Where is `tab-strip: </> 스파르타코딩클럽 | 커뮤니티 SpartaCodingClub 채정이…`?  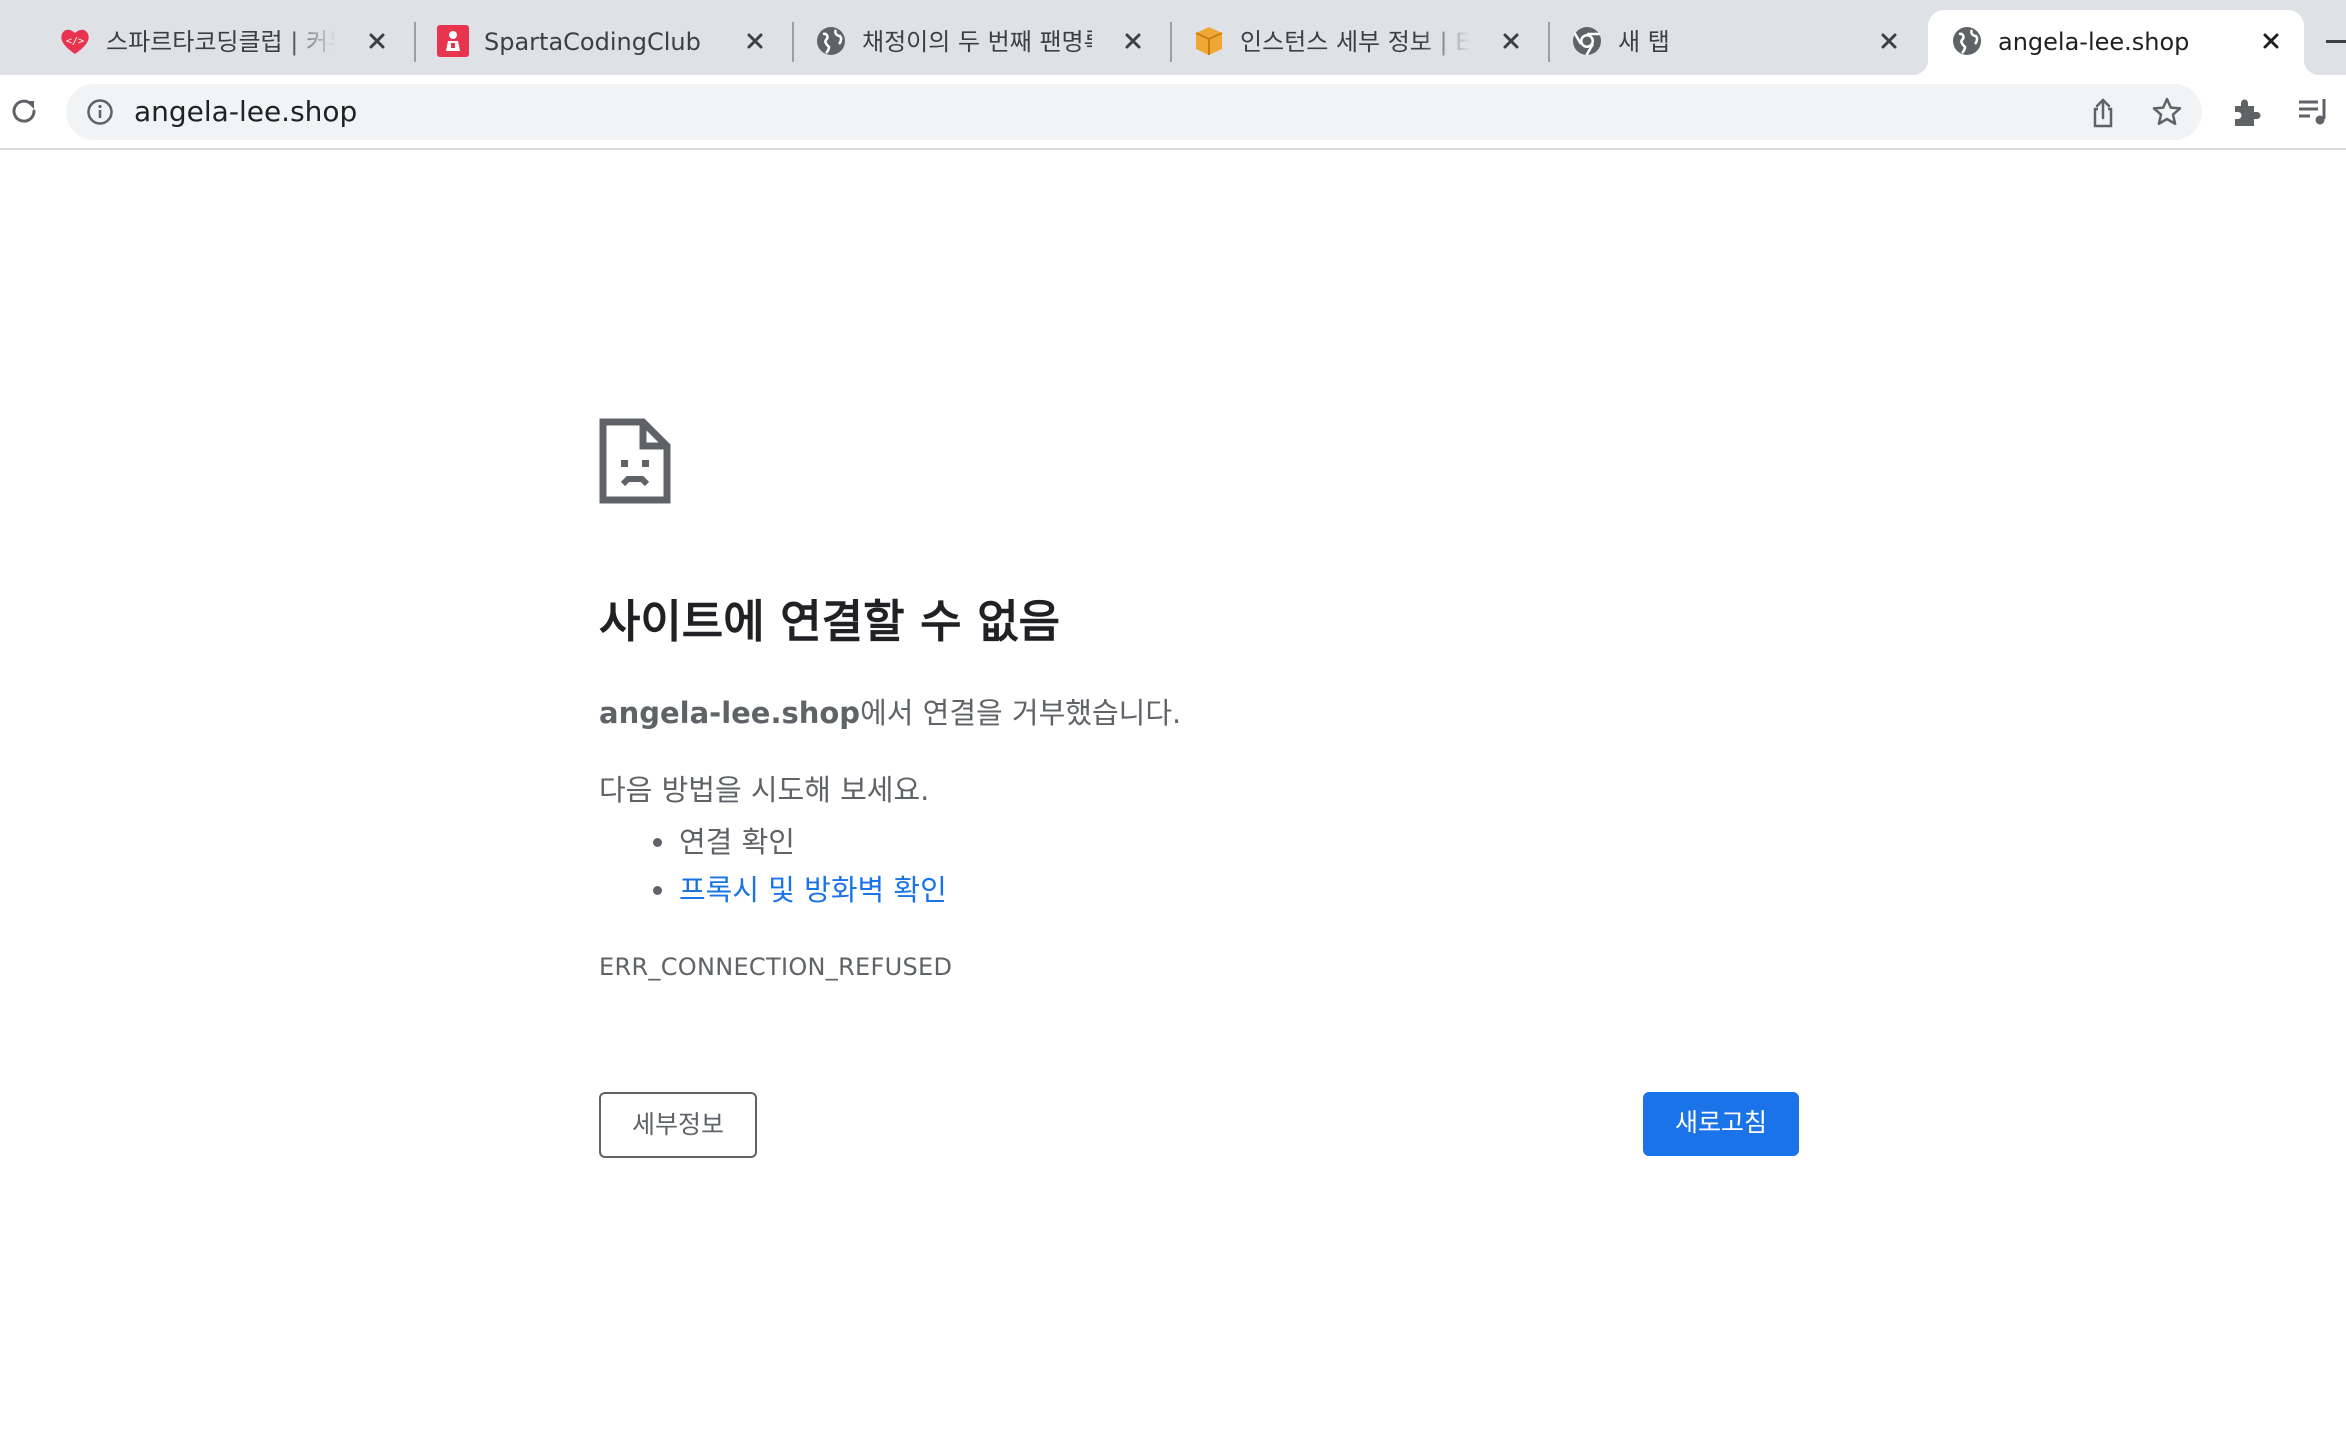 tab-strip: </> 스파르타코딩클럽 | 커뮤니티 SpartaCodingClub 채정이… is located at coordinates (1173, 37).